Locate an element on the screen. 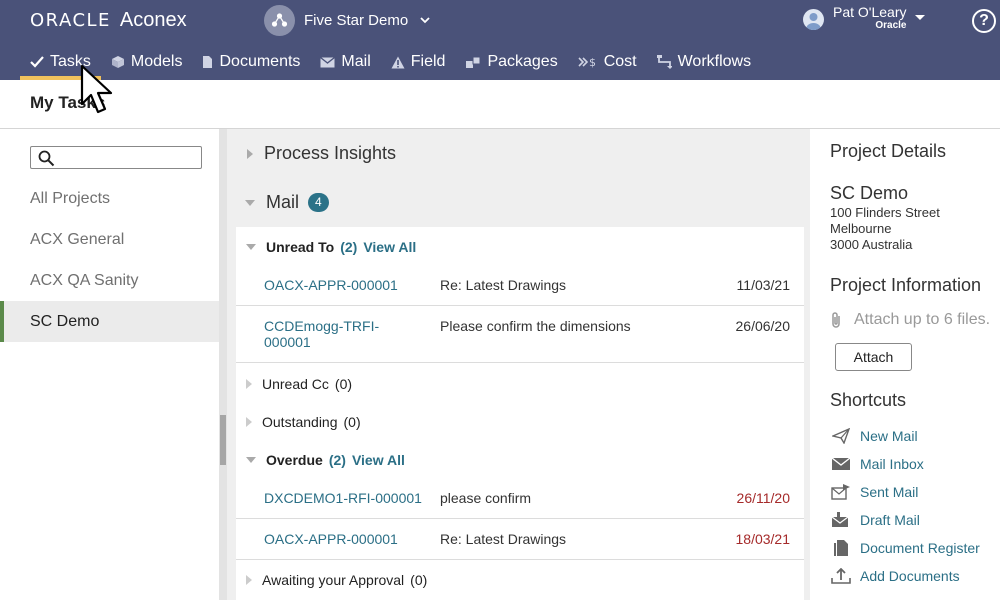 This screenshot has width=1000, height=600. group-awaiting-approval: Awaiting your Approval (0) is located at coordinates (520, 580).